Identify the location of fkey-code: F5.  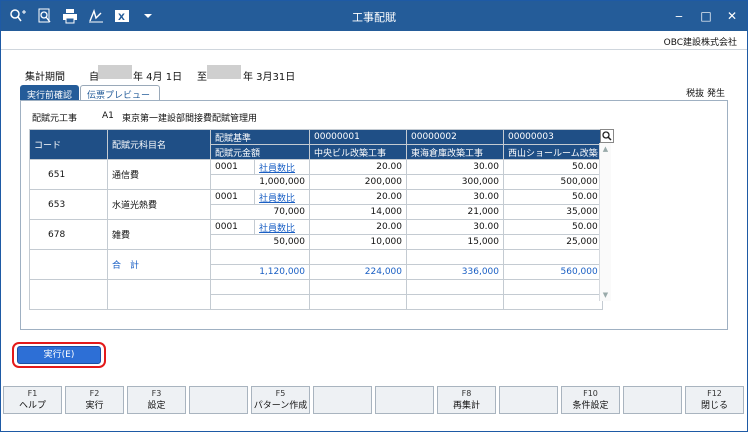
(280, 393).